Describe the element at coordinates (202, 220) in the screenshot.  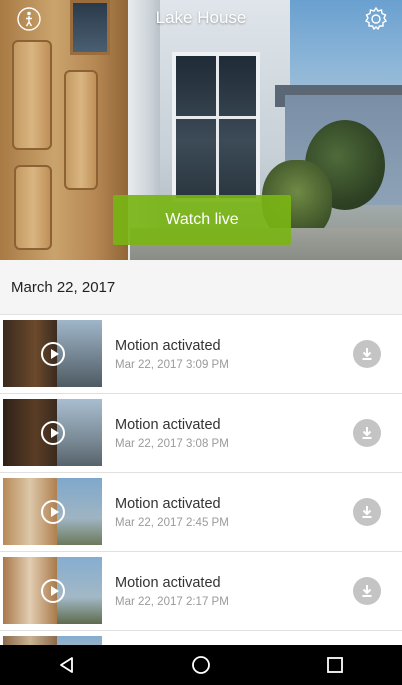
I see `watch-live-button: Watch live` at that location.